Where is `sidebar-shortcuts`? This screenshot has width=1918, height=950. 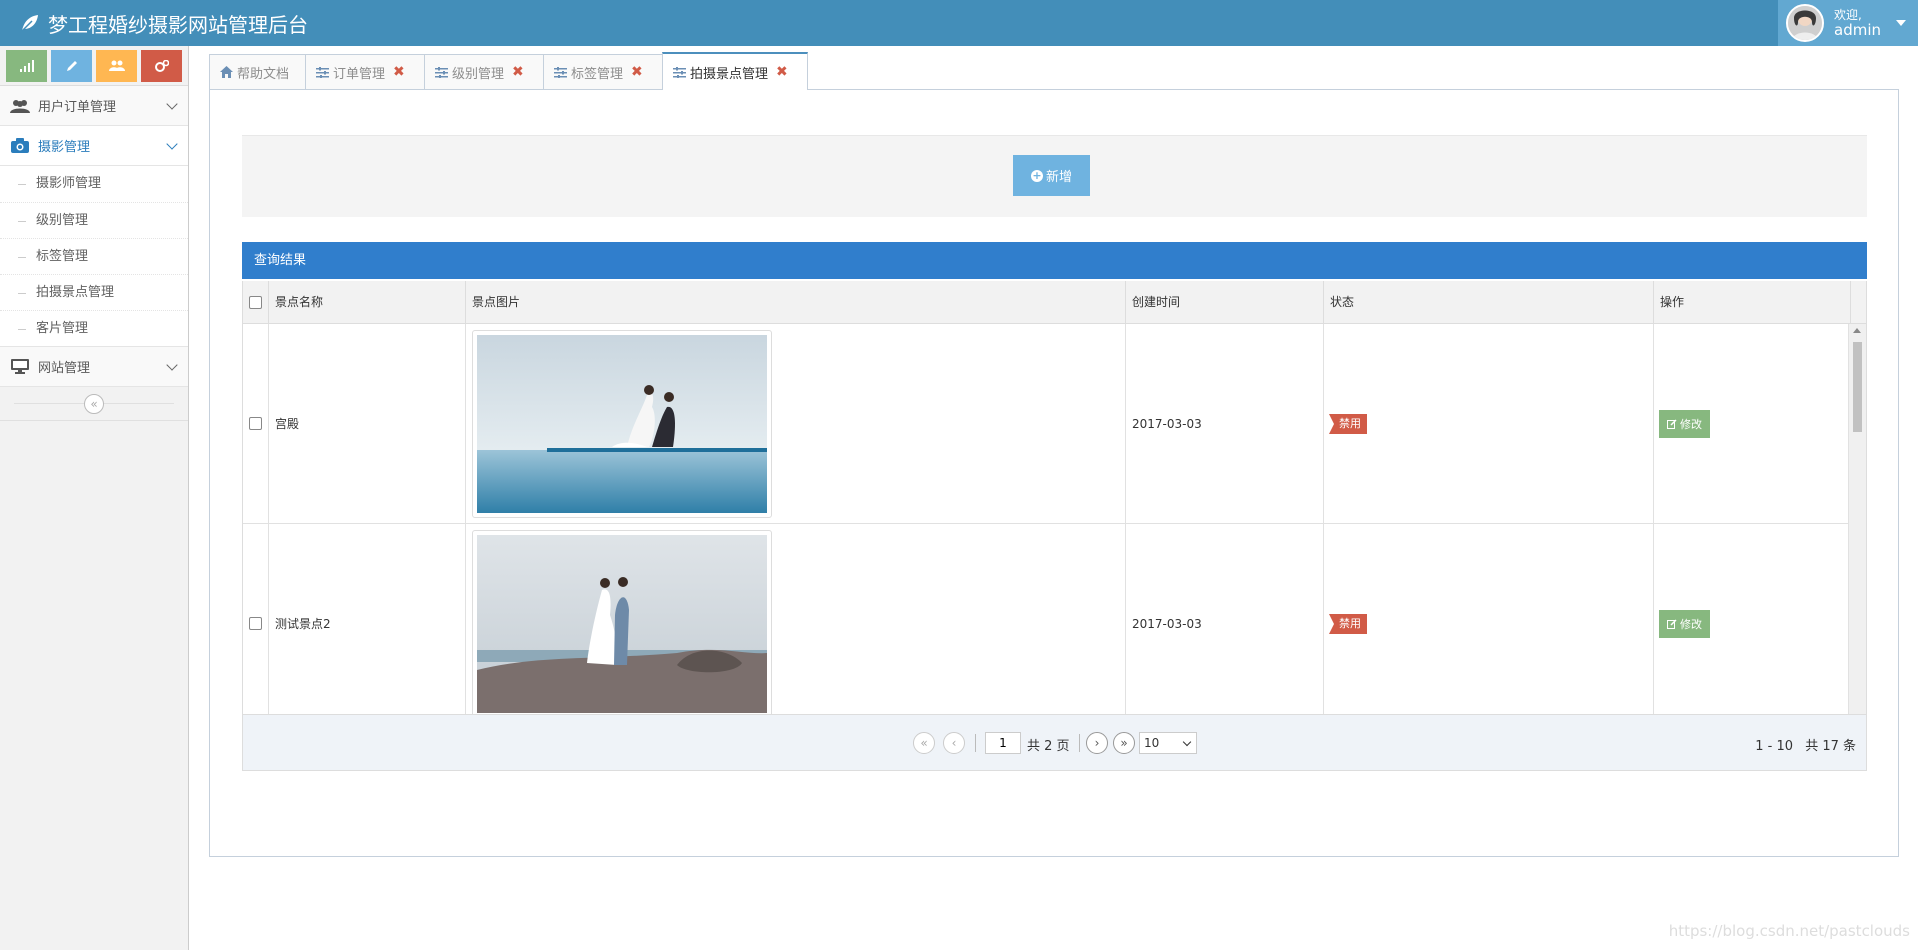 sidebar-shortcuts is located at coordinates (94, 66).